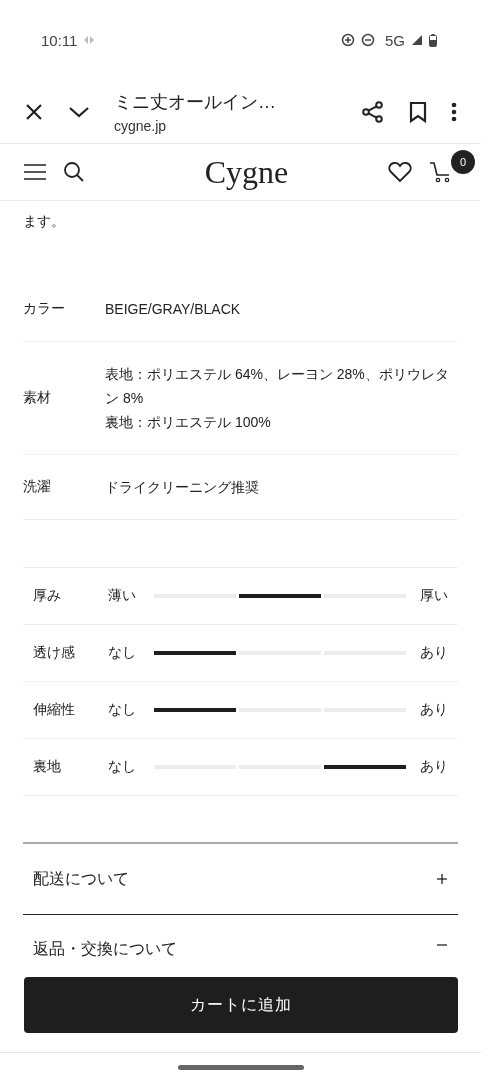 The height and width of the screenshot is (1080, 481). Describe the element at coordinates (240, 879) in the screenshot. I see `accordion-header: 配送について` at that location.